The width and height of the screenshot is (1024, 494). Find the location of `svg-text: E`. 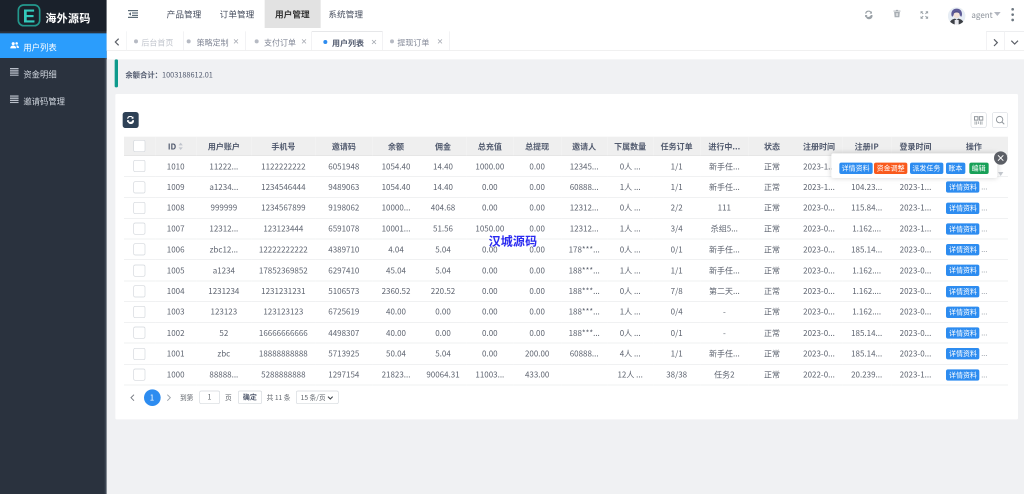

svg-text: E is located at coordinates (29, 15).